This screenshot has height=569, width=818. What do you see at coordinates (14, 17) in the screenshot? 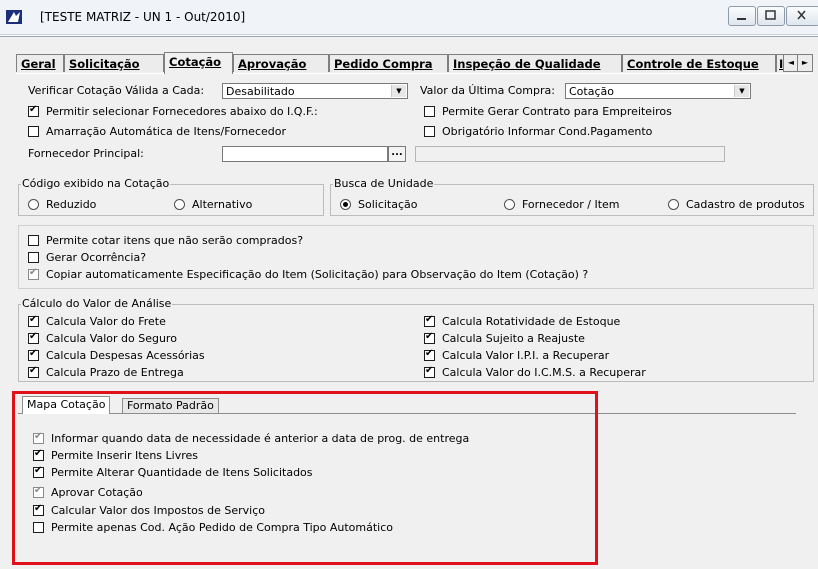
I see `app-logo-icon` at bounding box center [14, 17].